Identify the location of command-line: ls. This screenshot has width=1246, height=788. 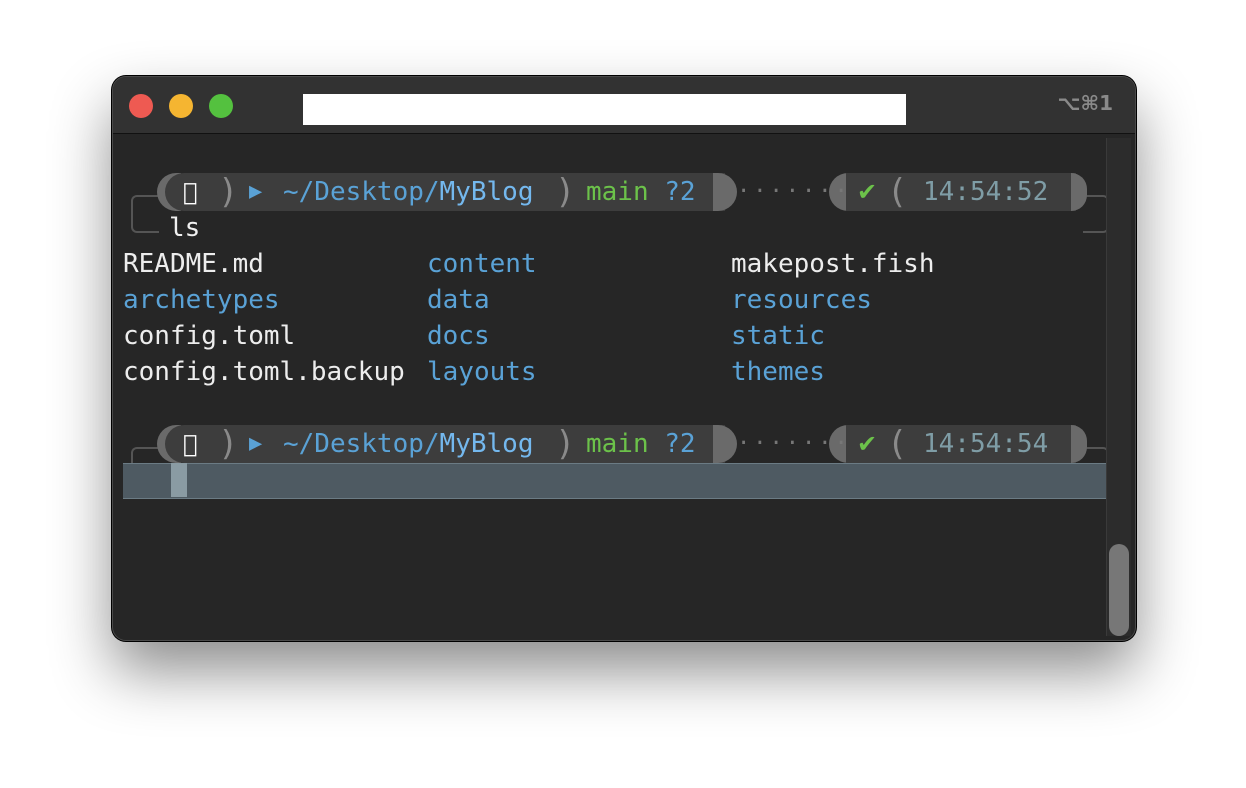
(185, 228).